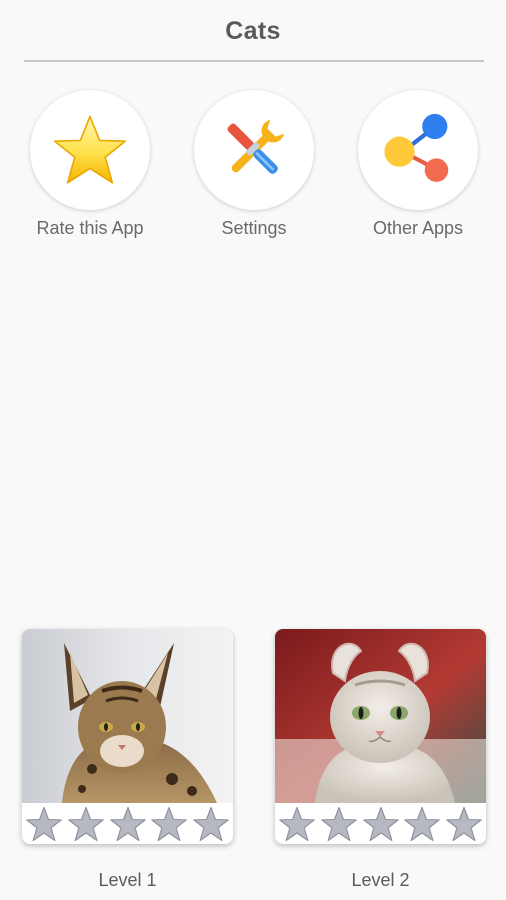 The width and height of the screenshot is (506, 900). Describe the element at coordinates (418, 228) in the screenshot. I see `other-apps-label: Other Apps` at that location.